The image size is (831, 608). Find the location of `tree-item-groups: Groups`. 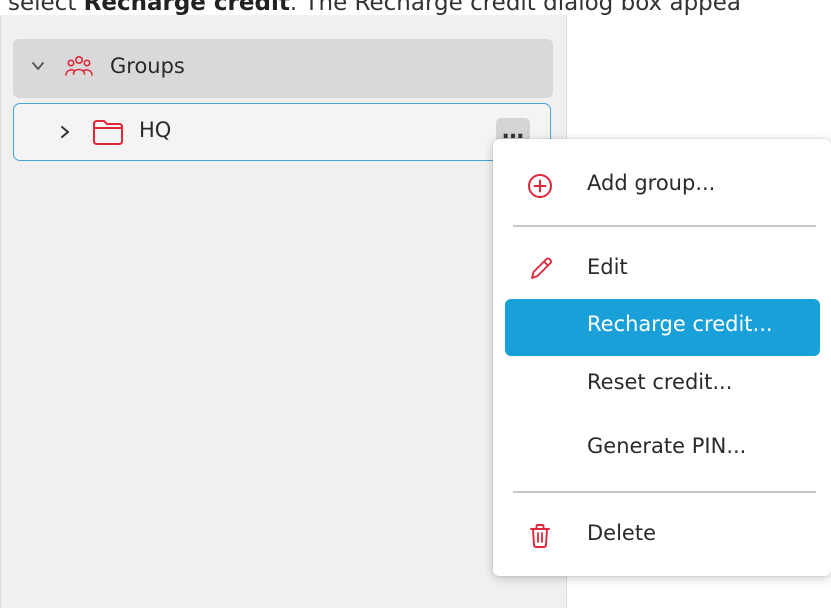

tree-item-groups: Groups is located at coordinates (283, 68).